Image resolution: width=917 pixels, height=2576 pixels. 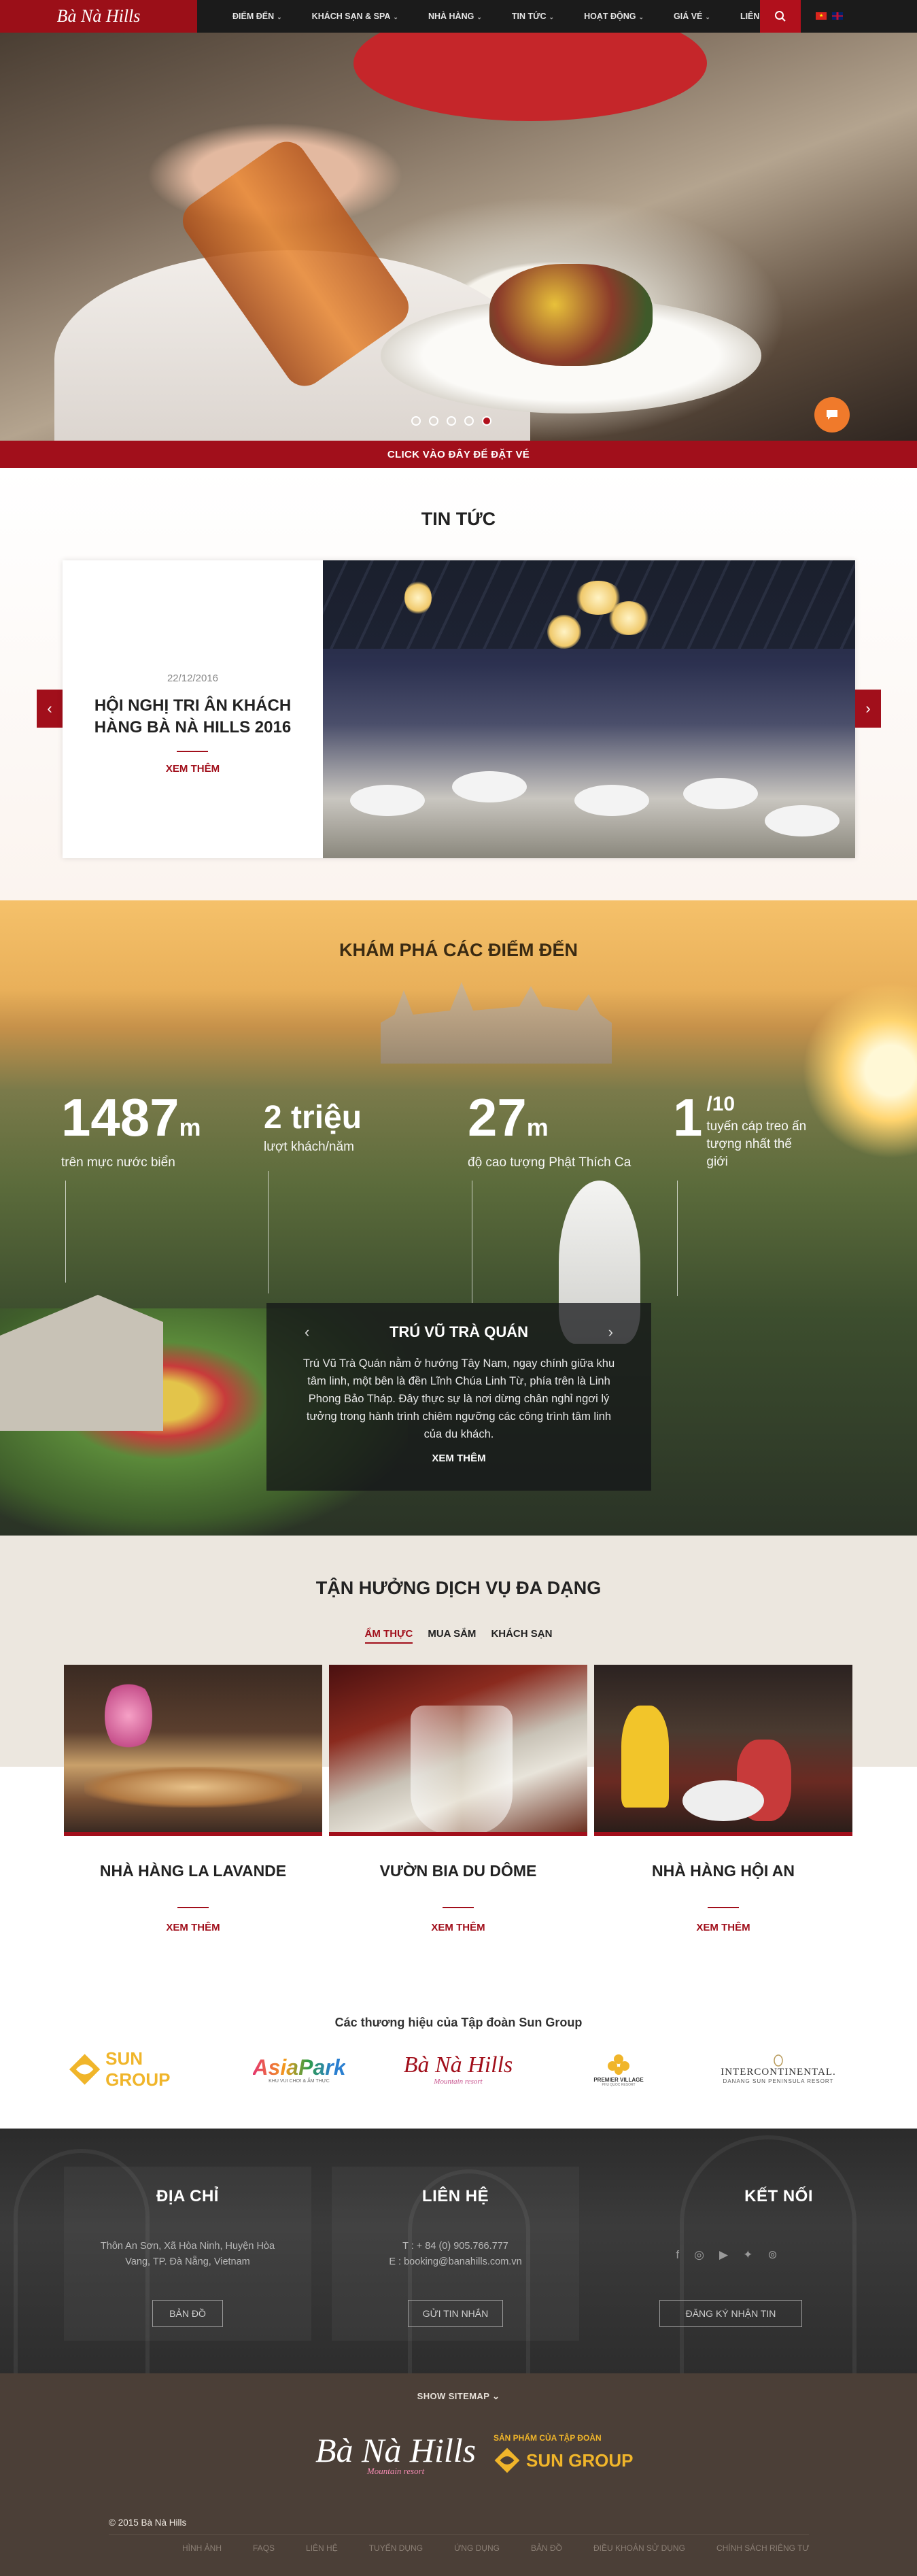 What do you see at coordinates (148, 2523) in the screenshot?
I see `copyright: © 2015 Bà Nà Hills` at bounding box center [148, 2523].